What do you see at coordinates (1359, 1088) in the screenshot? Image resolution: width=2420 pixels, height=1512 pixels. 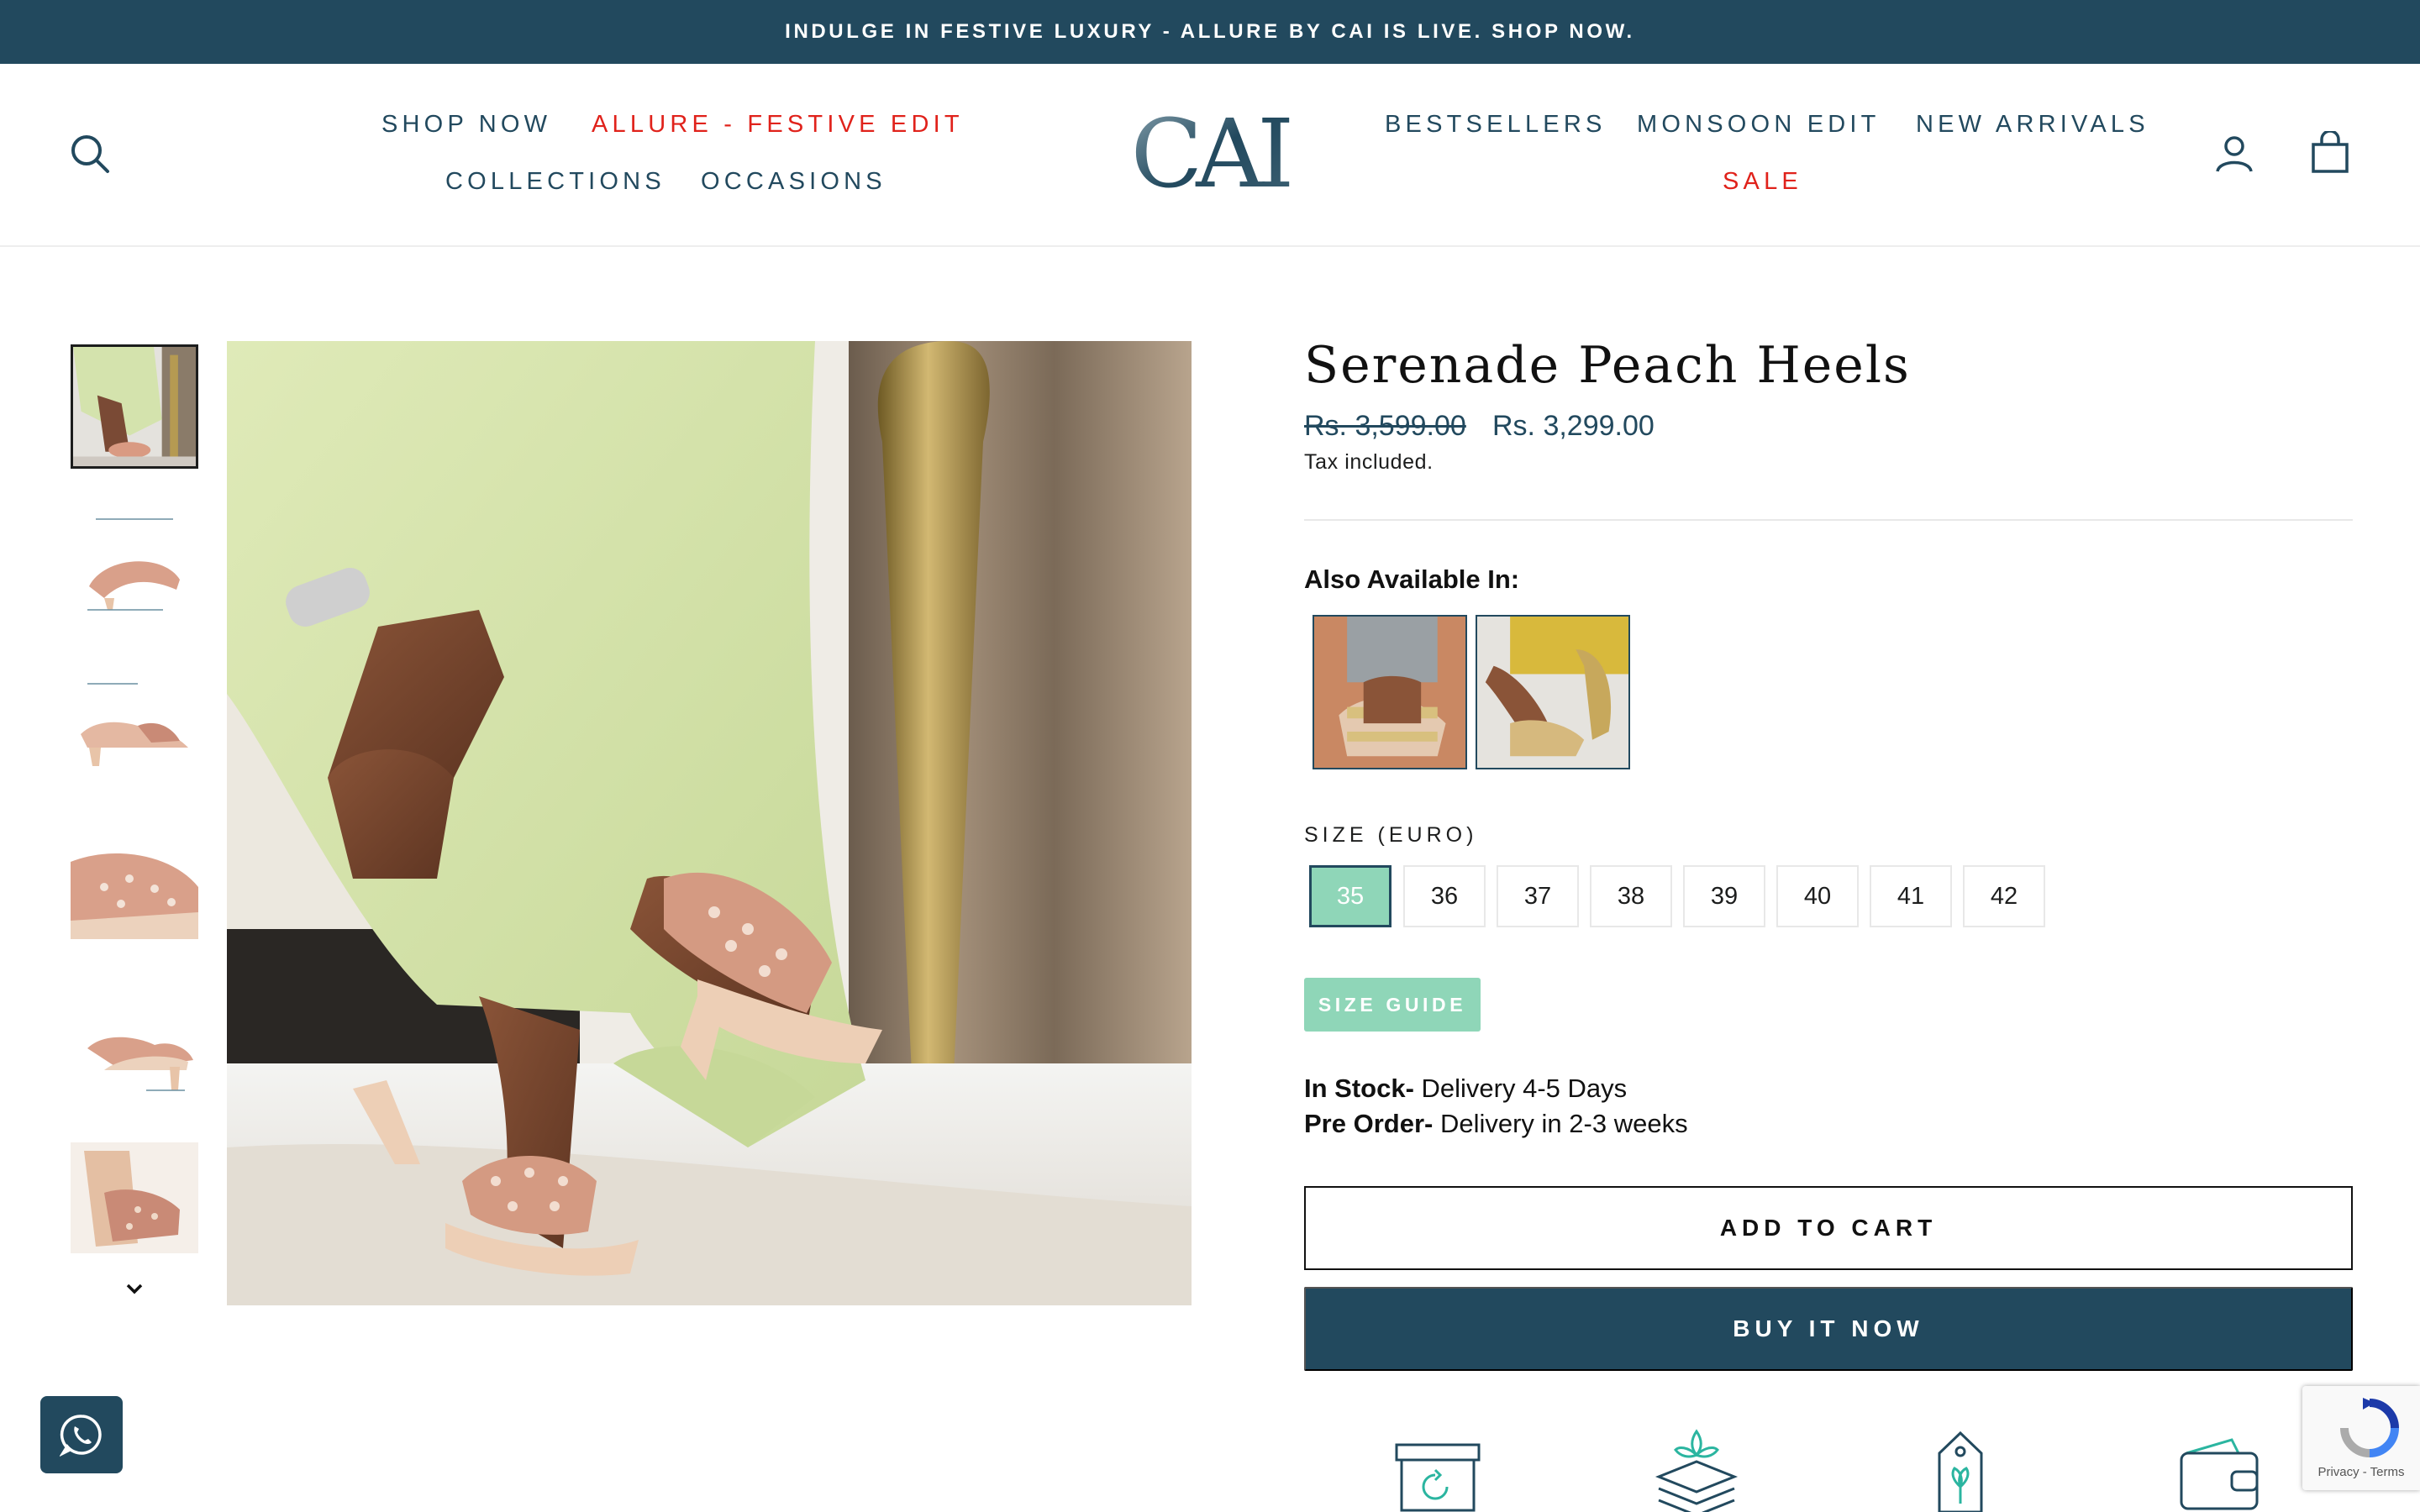 I see `in-stock-label: In Stock-` at bounding box center [1359, 1088].